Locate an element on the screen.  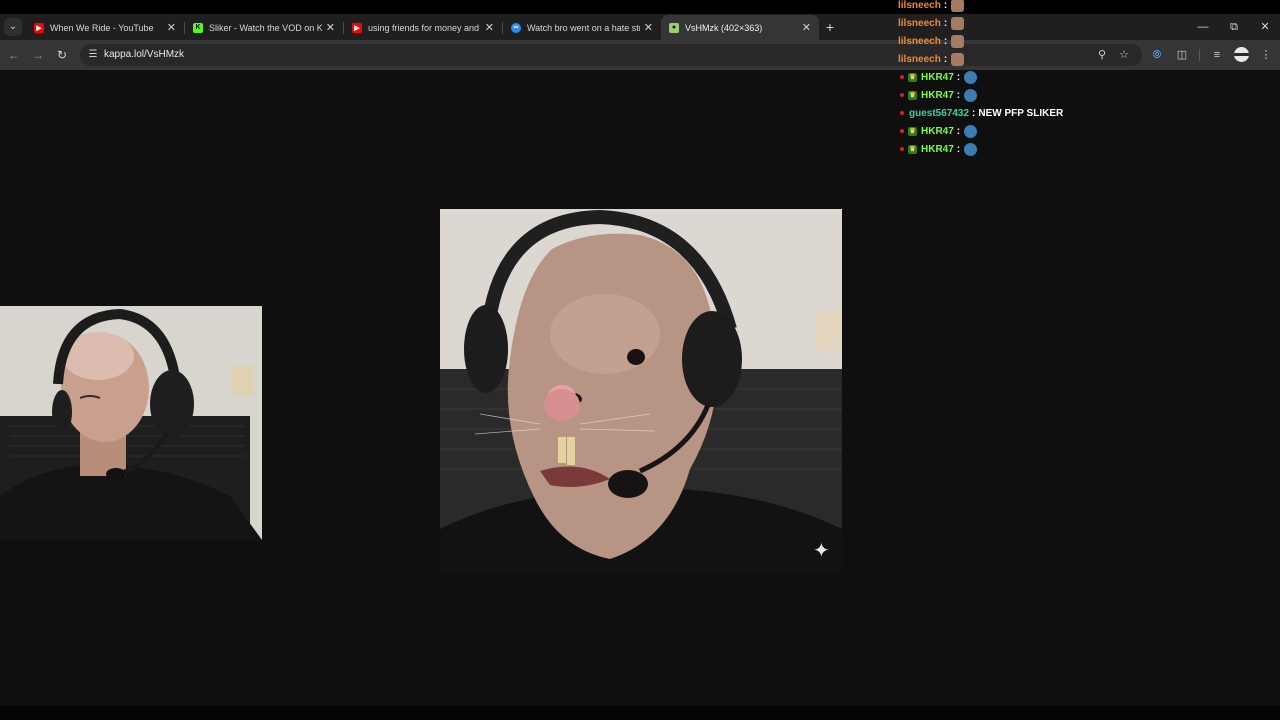
chat-overlay: lilsneech : lilsneech is located at coordinates (1058, 79).